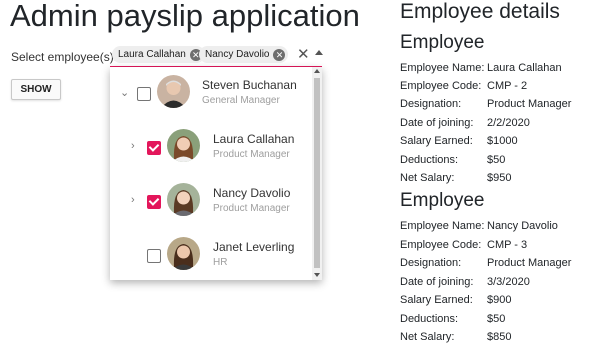 The height and width of the screenshot is (360, 602). What do you see at coordinates (508, 282) in the screenshot?
I see `field-value: 3/3/2020` at bounding box center [508, 282].